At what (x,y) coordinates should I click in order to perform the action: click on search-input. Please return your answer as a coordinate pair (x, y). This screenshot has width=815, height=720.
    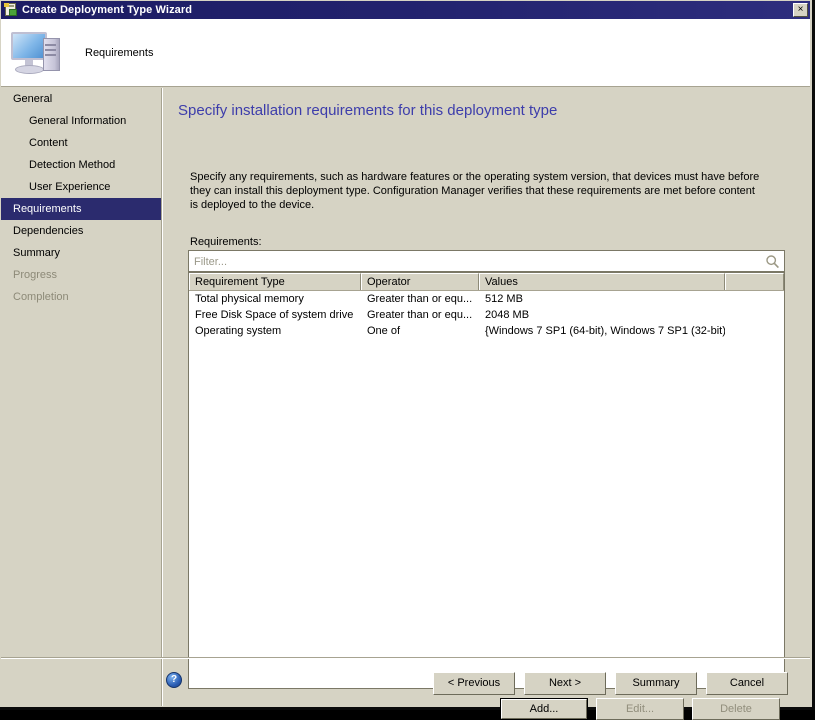
    Looking at the image, I should click on (476, 262).